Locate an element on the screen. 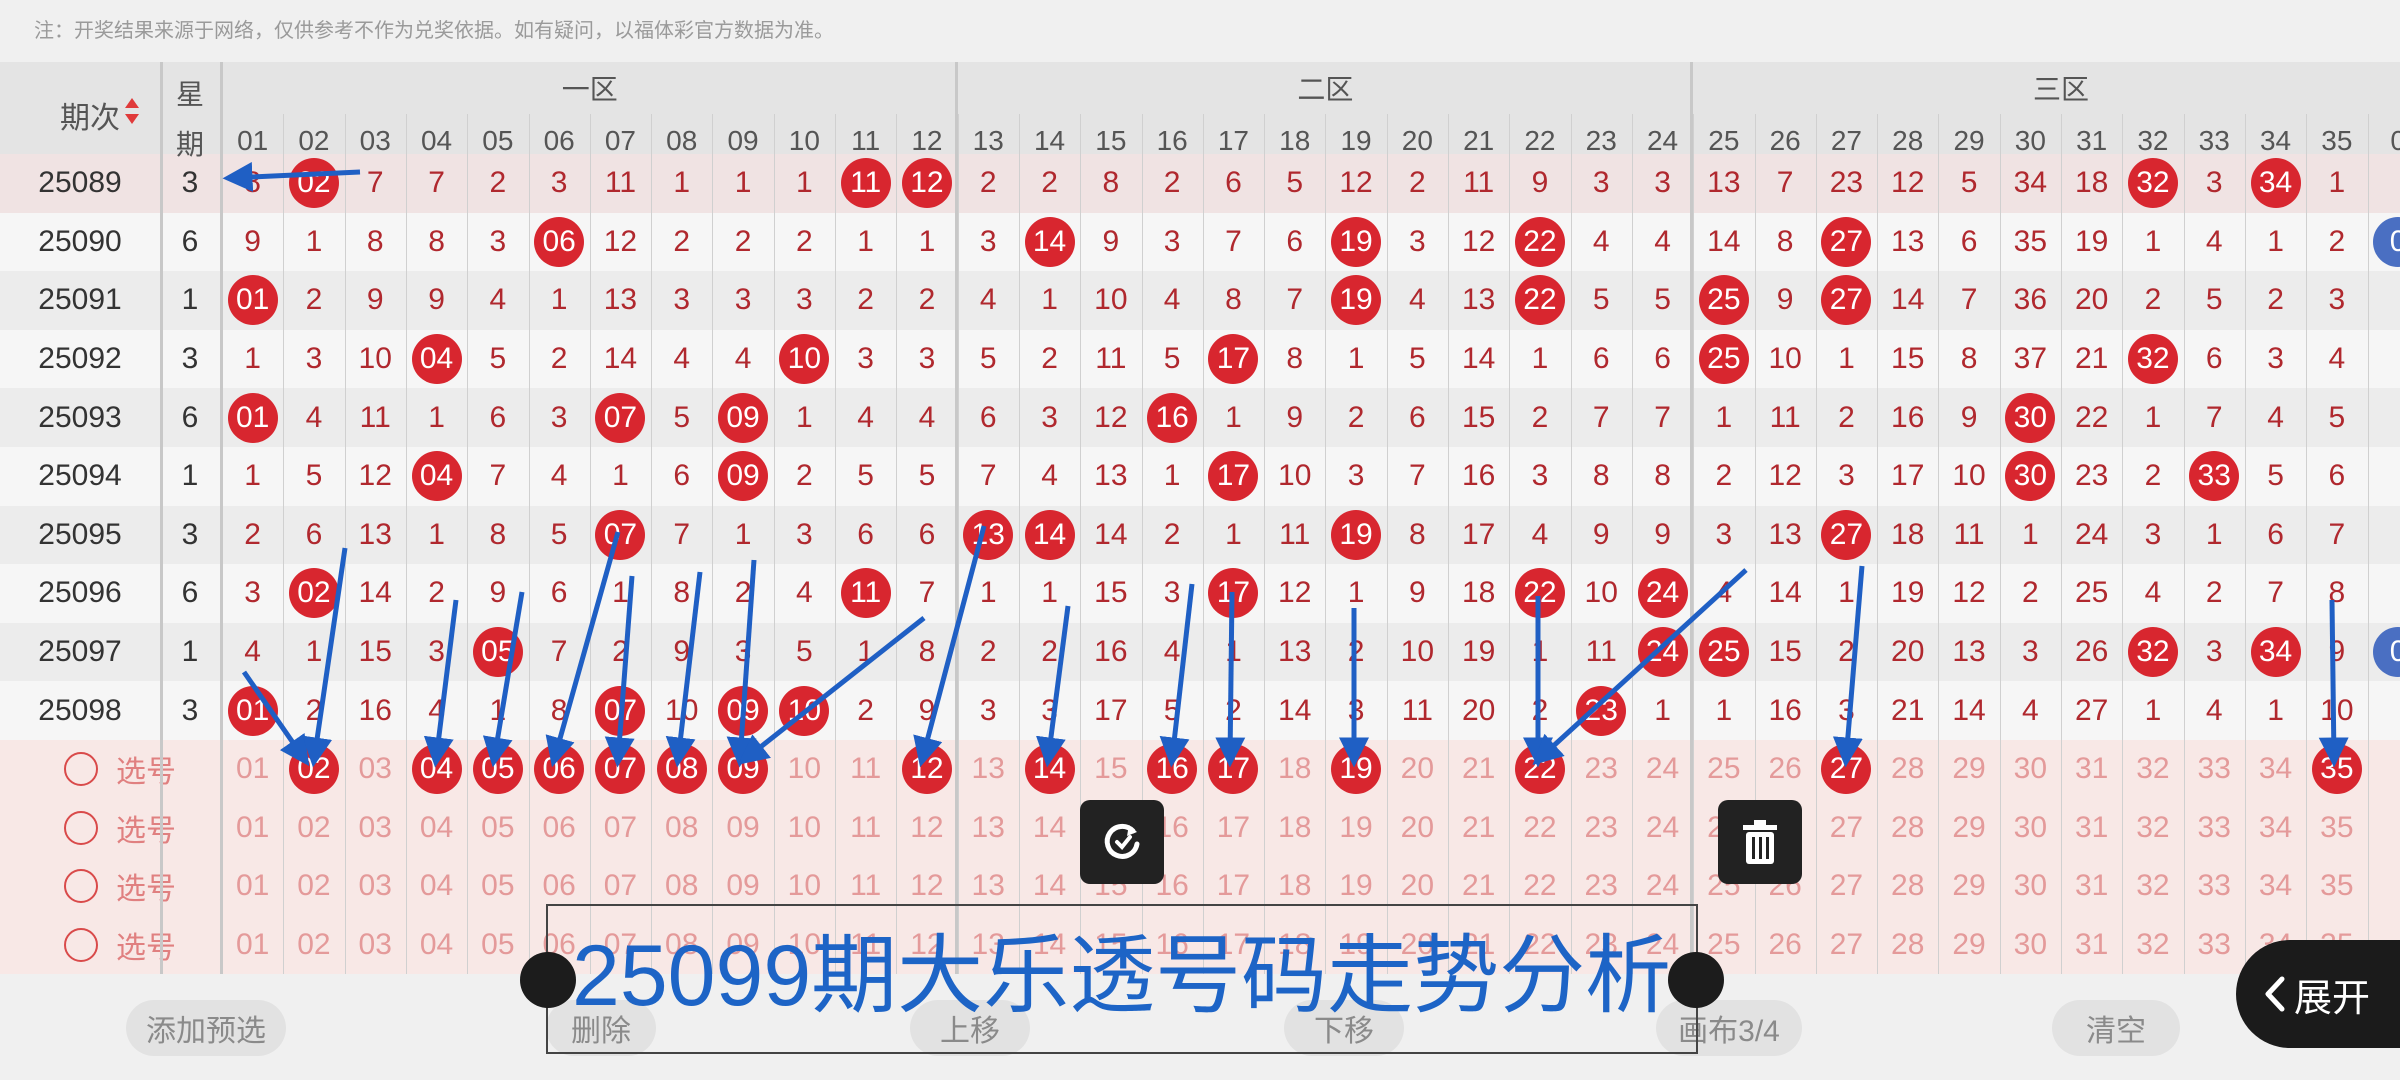 The height and width of the screenshot is (1080, 2400). pick-number: 07 is located at coordinates (620, 769).